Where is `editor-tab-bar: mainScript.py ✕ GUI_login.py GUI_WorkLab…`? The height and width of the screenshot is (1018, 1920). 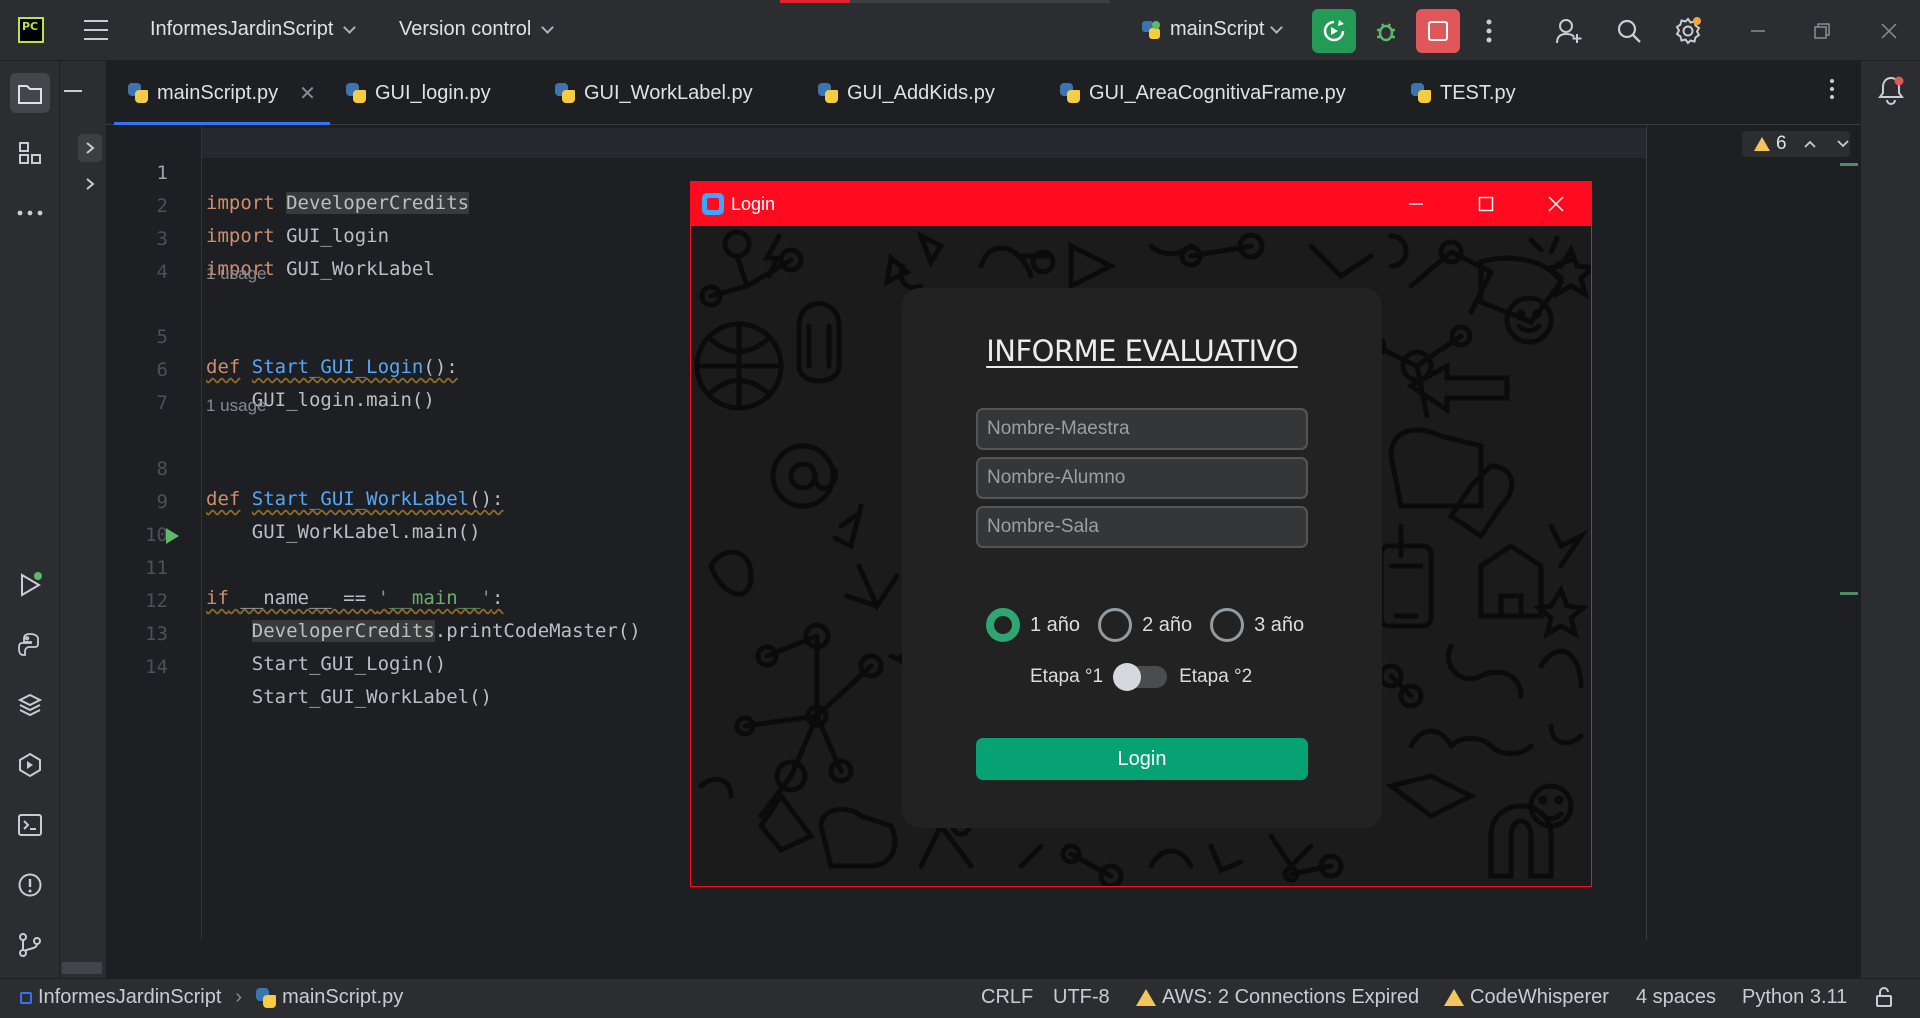 editor-tab-bar: mainScript.py ✕ GUI_login.py GUI_WorkLab… is located at coordinates (983, 93).